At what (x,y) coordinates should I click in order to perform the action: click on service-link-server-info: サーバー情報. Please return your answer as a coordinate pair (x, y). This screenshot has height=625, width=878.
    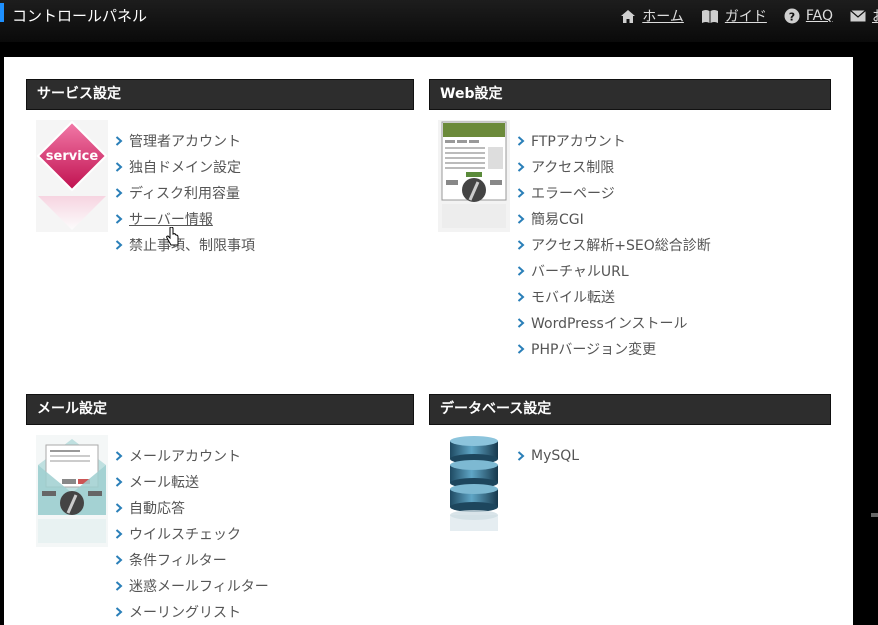
    Looking at the image, I should click on (185, 219).